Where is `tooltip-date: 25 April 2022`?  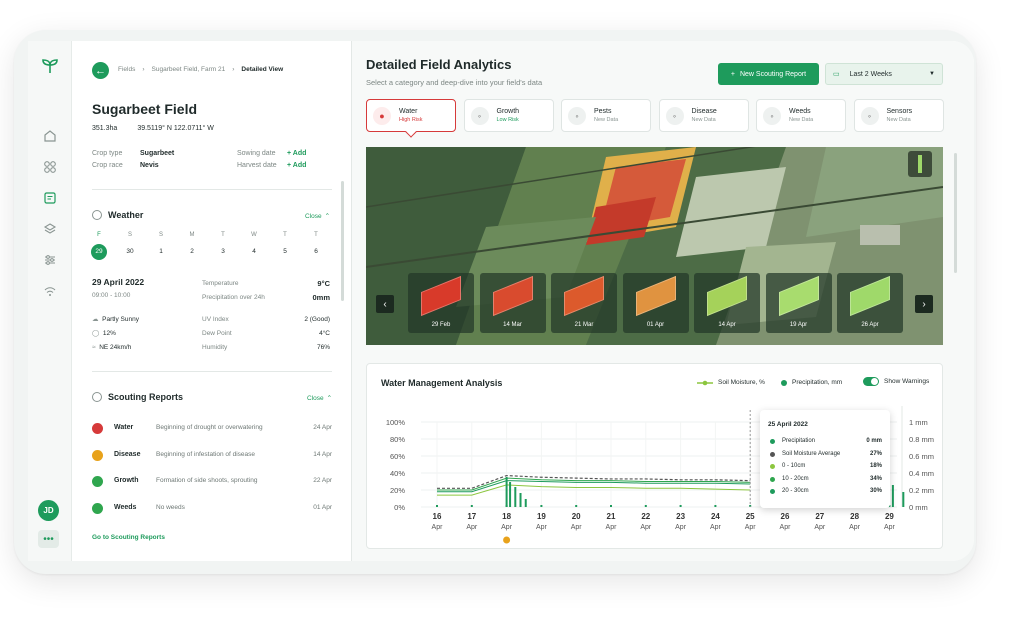 tooltip-date: 25 April 2022 is located at coordinates (788, 424).